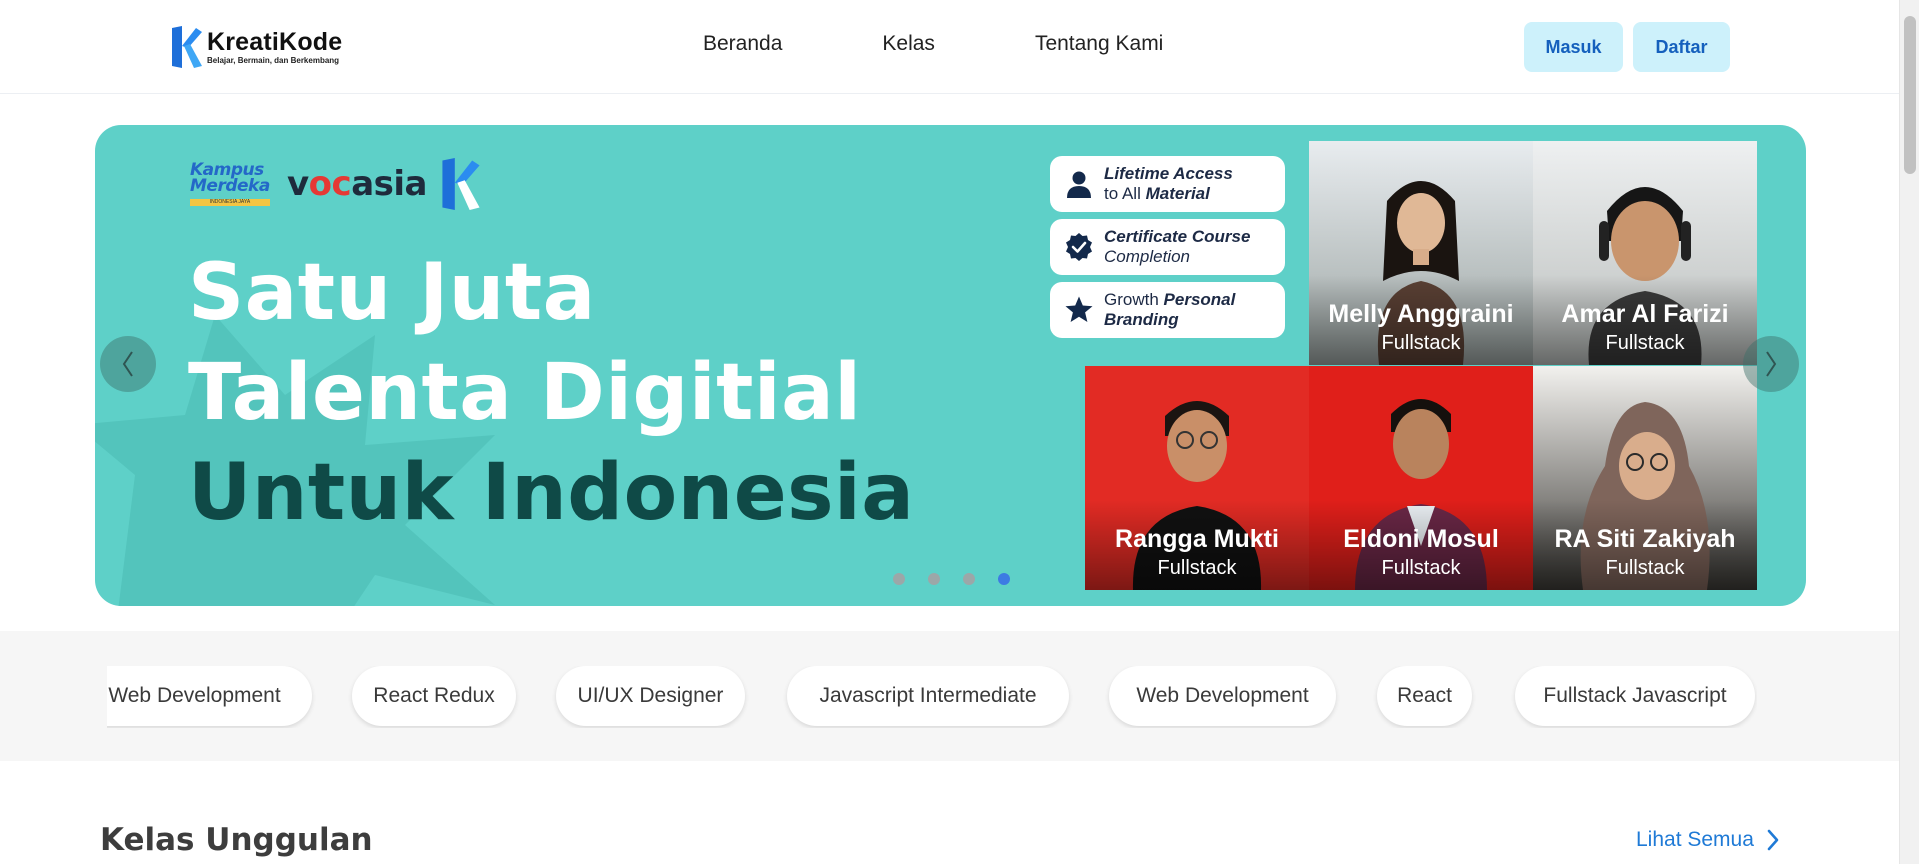 Image resolution: width=1919 pixels, height=864 pixels. What do you see at coordinates (1645, 539) in the screenshot?
I see `alumni-name: RA Siti Zakiyah` at bounding box center [1645, 539].